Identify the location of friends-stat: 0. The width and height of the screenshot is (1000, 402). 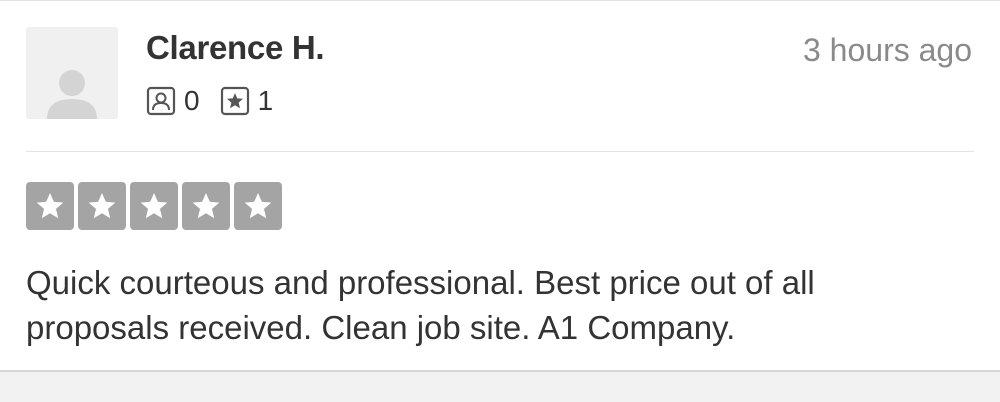
(173, 101).